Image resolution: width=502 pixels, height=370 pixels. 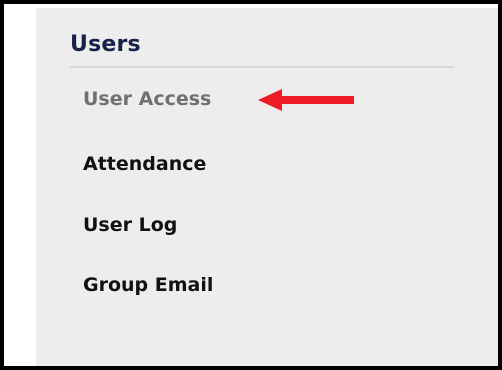 I want to click on sidebar-item-user-log: User Log, so click(x=130, y=225).